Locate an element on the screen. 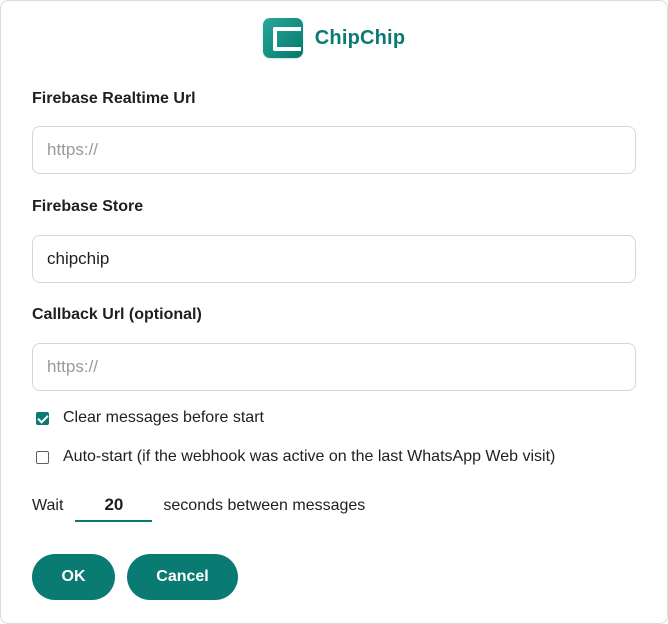  wait-suffix: seconds between messages is located at coordinates (264, 505).